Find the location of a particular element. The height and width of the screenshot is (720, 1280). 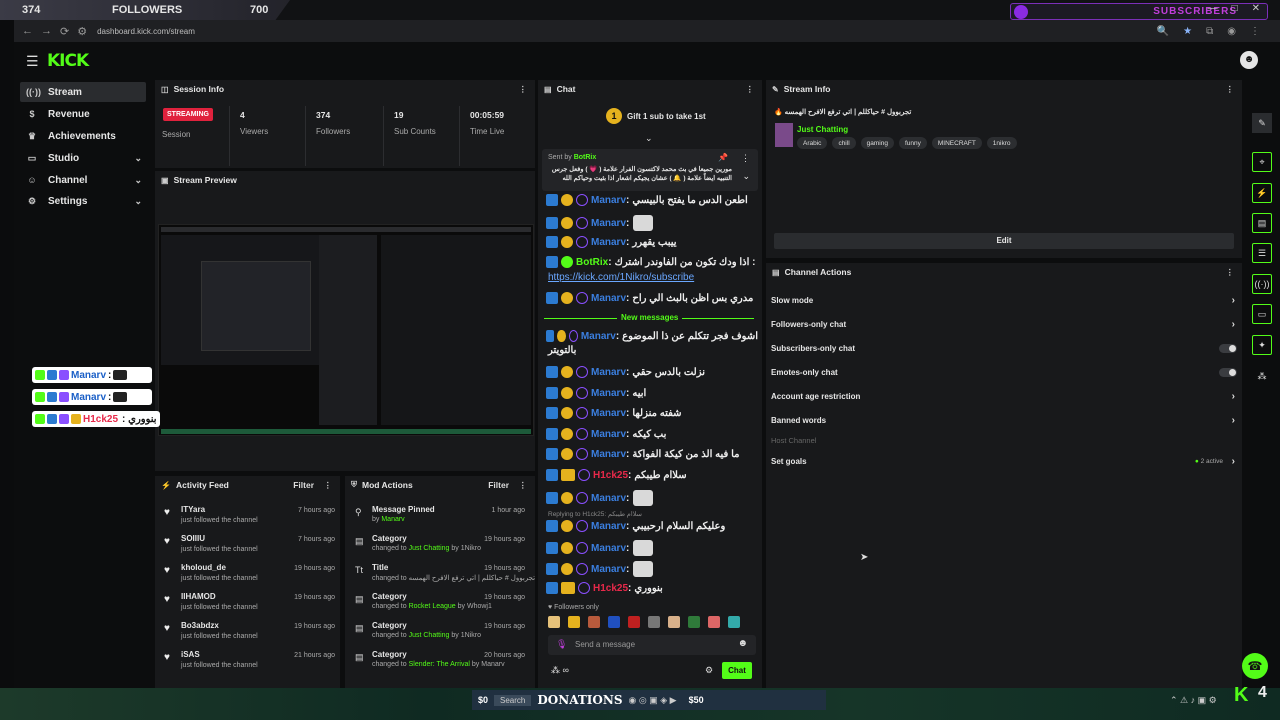

stream-preview-video is located at coordinates (346, 330).